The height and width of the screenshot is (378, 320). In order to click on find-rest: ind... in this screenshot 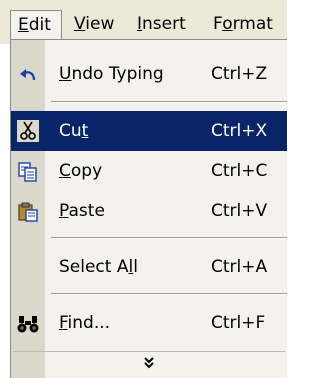, I will do `click(89, 323)`.